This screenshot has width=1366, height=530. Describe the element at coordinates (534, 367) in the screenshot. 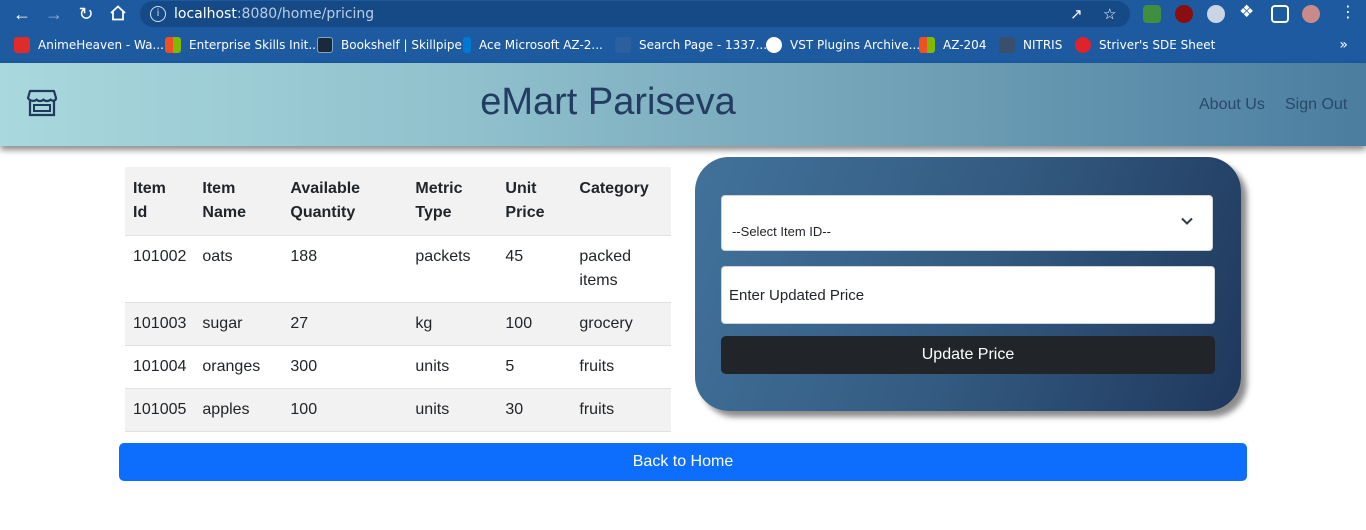

I see `cell-price: 5` at that location.